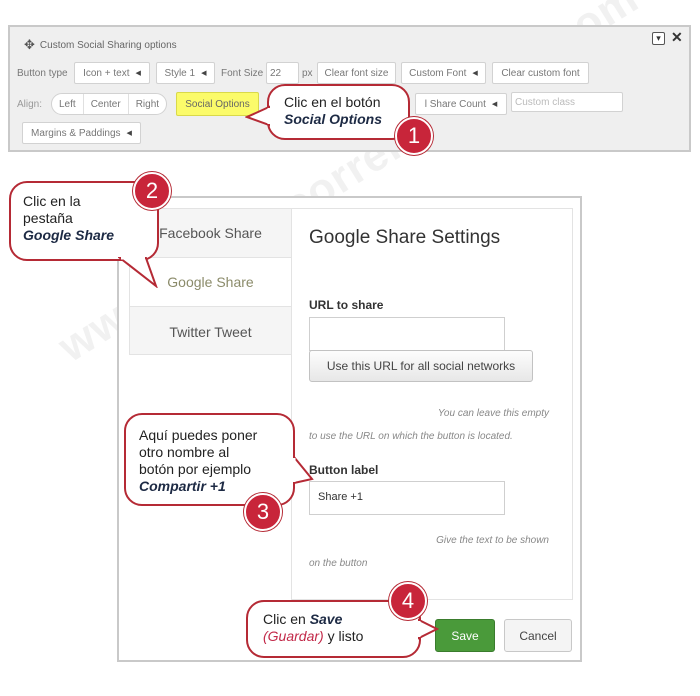 This screenshot has width=700, height=696. Describe the element at coordinates (286, 619) in the screenshot. I see `callout-4-pre: Clic en` at that location.